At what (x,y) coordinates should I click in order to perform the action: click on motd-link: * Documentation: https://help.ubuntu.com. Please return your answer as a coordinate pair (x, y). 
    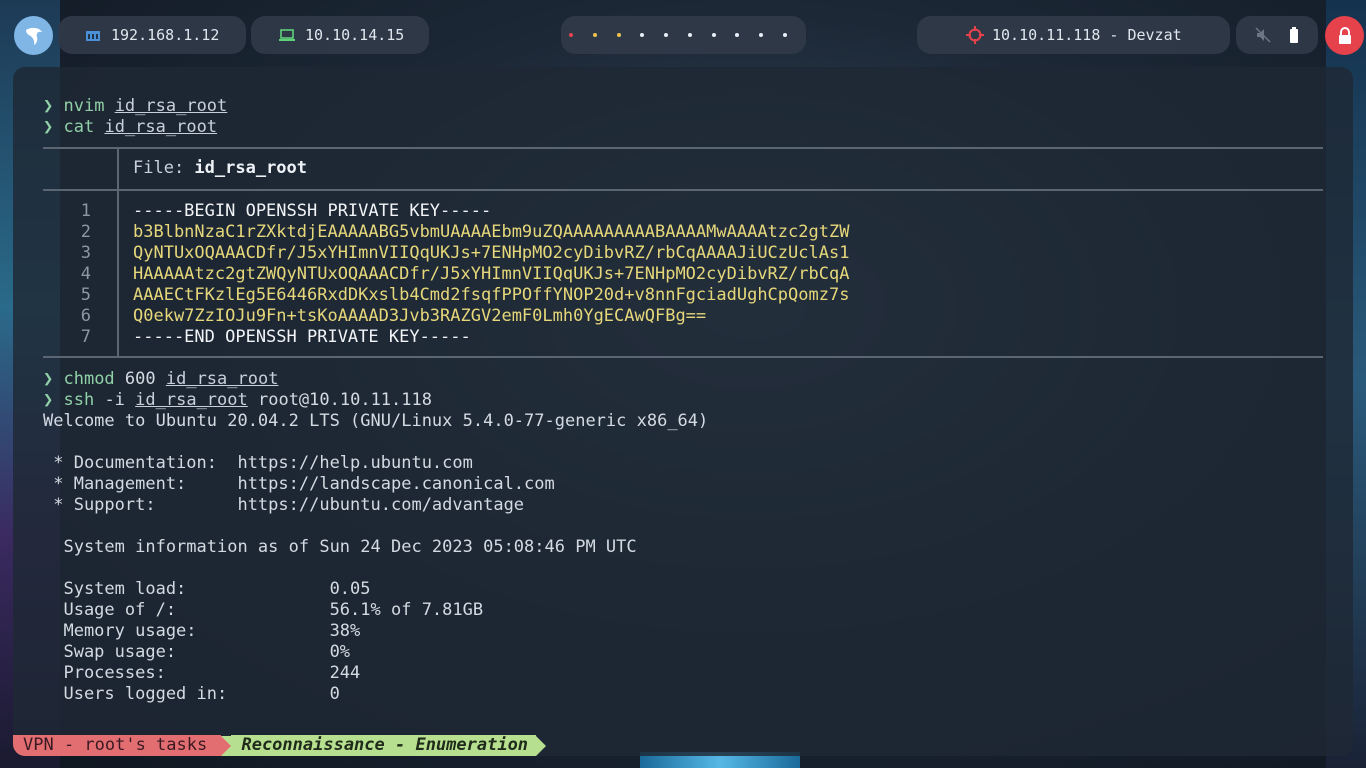
    Looking at the image, I should click on (258, 463).